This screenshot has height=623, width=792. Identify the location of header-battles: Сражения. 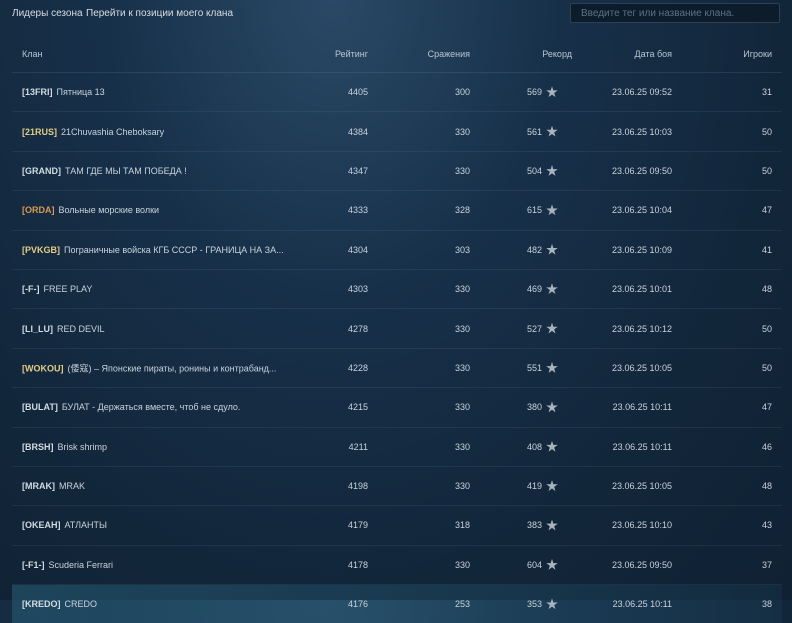
(449, 54).